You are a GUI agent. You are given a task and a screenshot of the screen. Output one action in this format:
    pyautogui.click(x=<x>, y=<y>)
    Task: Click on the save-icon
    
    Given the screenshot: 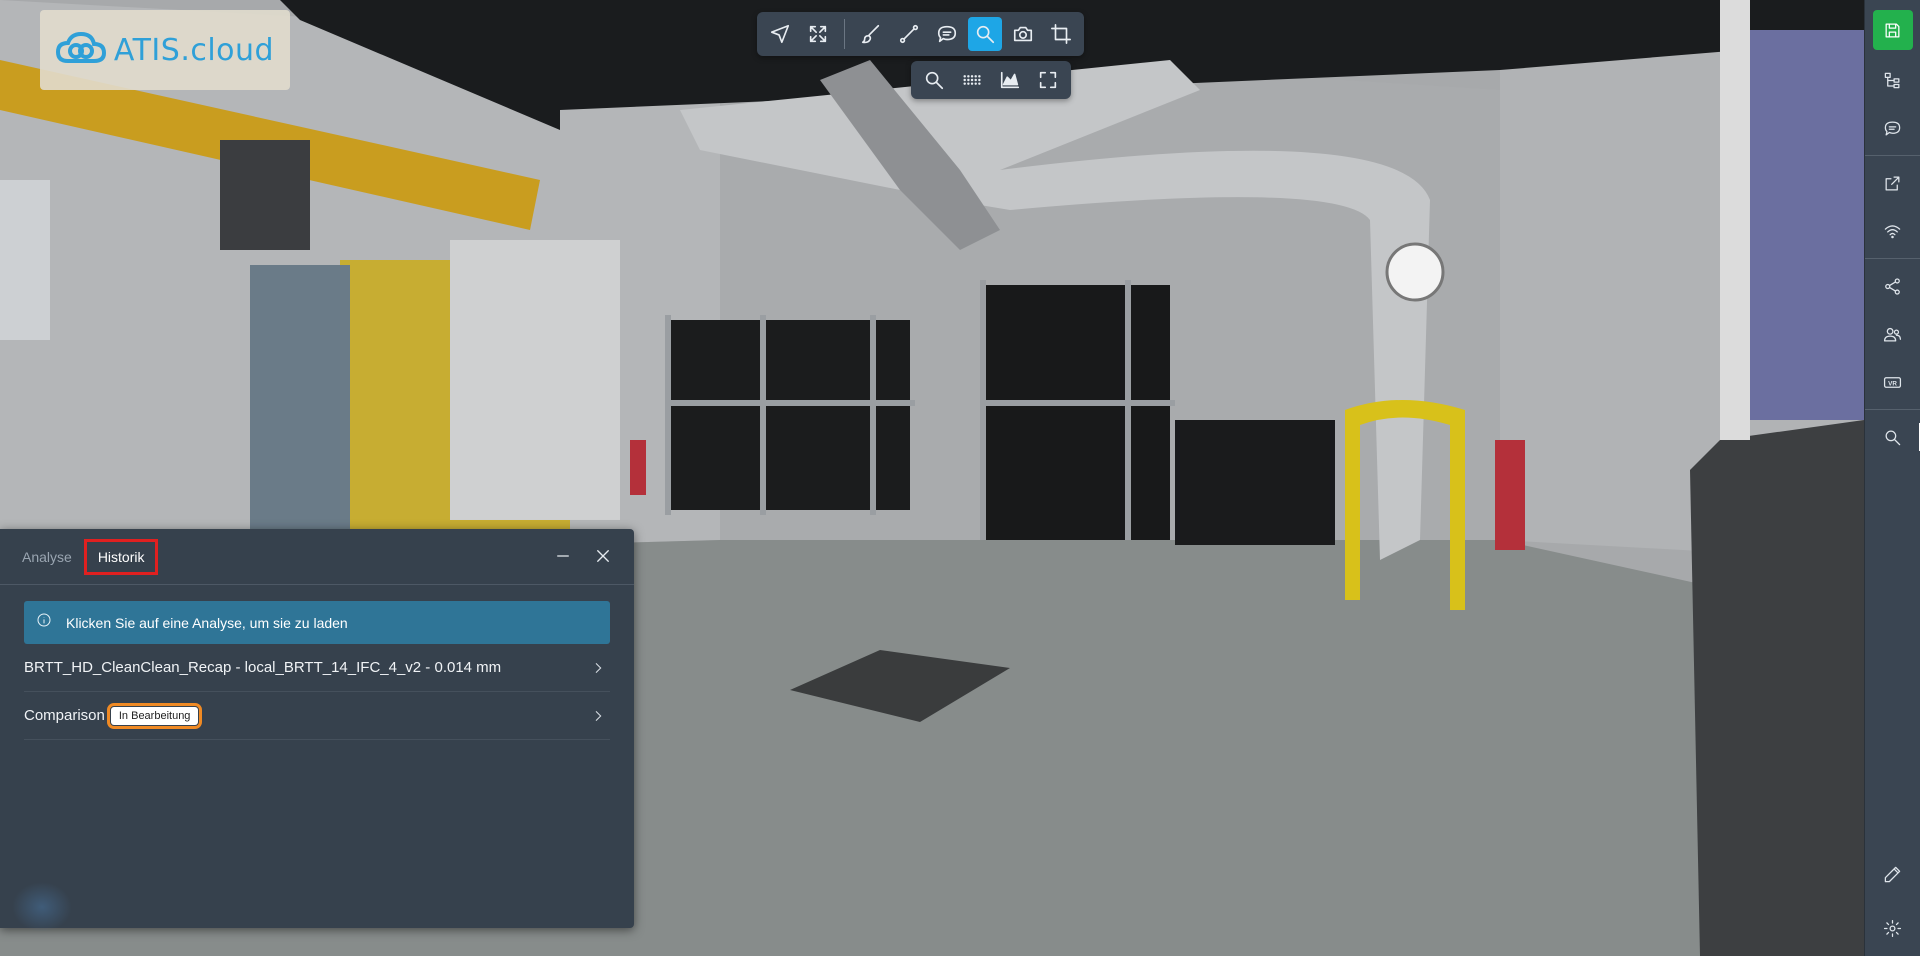 What is the action you would take?
    pyautogui.click(x=1892, y=30)
    